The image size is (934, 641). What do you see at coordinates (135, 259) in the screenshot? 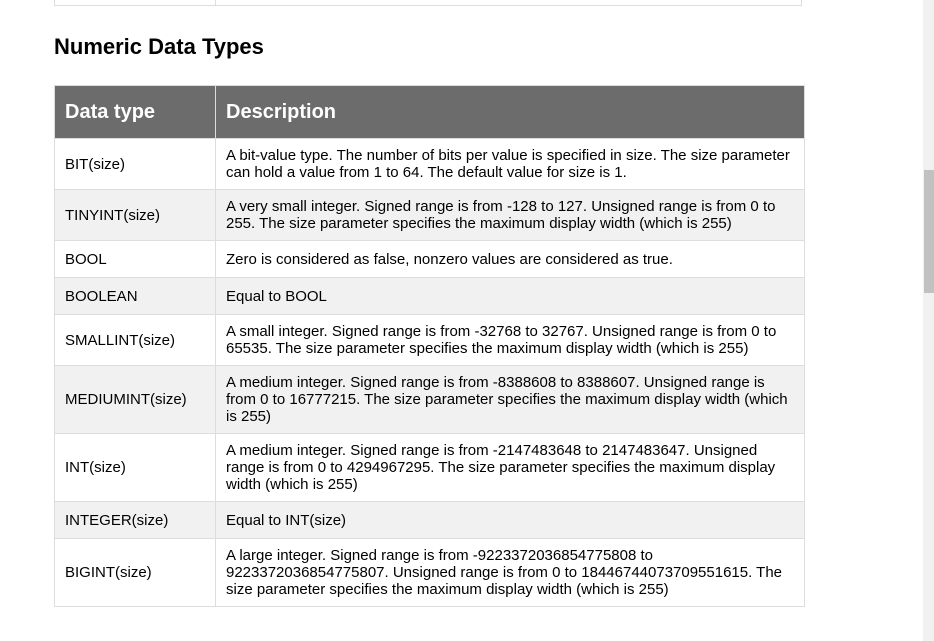
I see `data-type-cell: BOOL` at bounding box center [135, 259].